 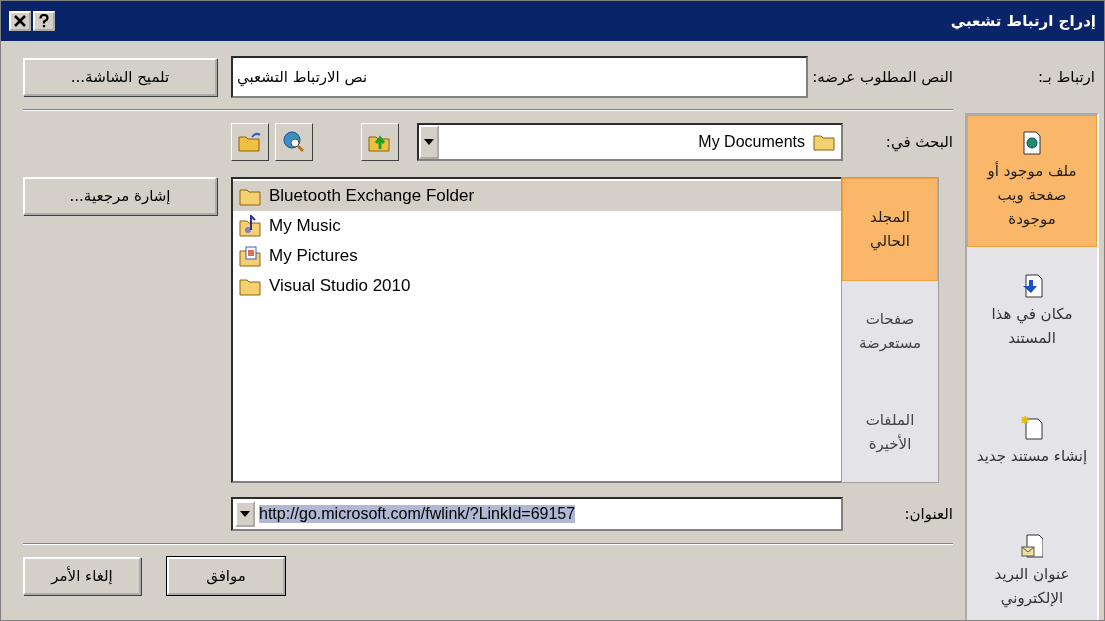 I want to click on close-icon, so click(x=20, y=21).